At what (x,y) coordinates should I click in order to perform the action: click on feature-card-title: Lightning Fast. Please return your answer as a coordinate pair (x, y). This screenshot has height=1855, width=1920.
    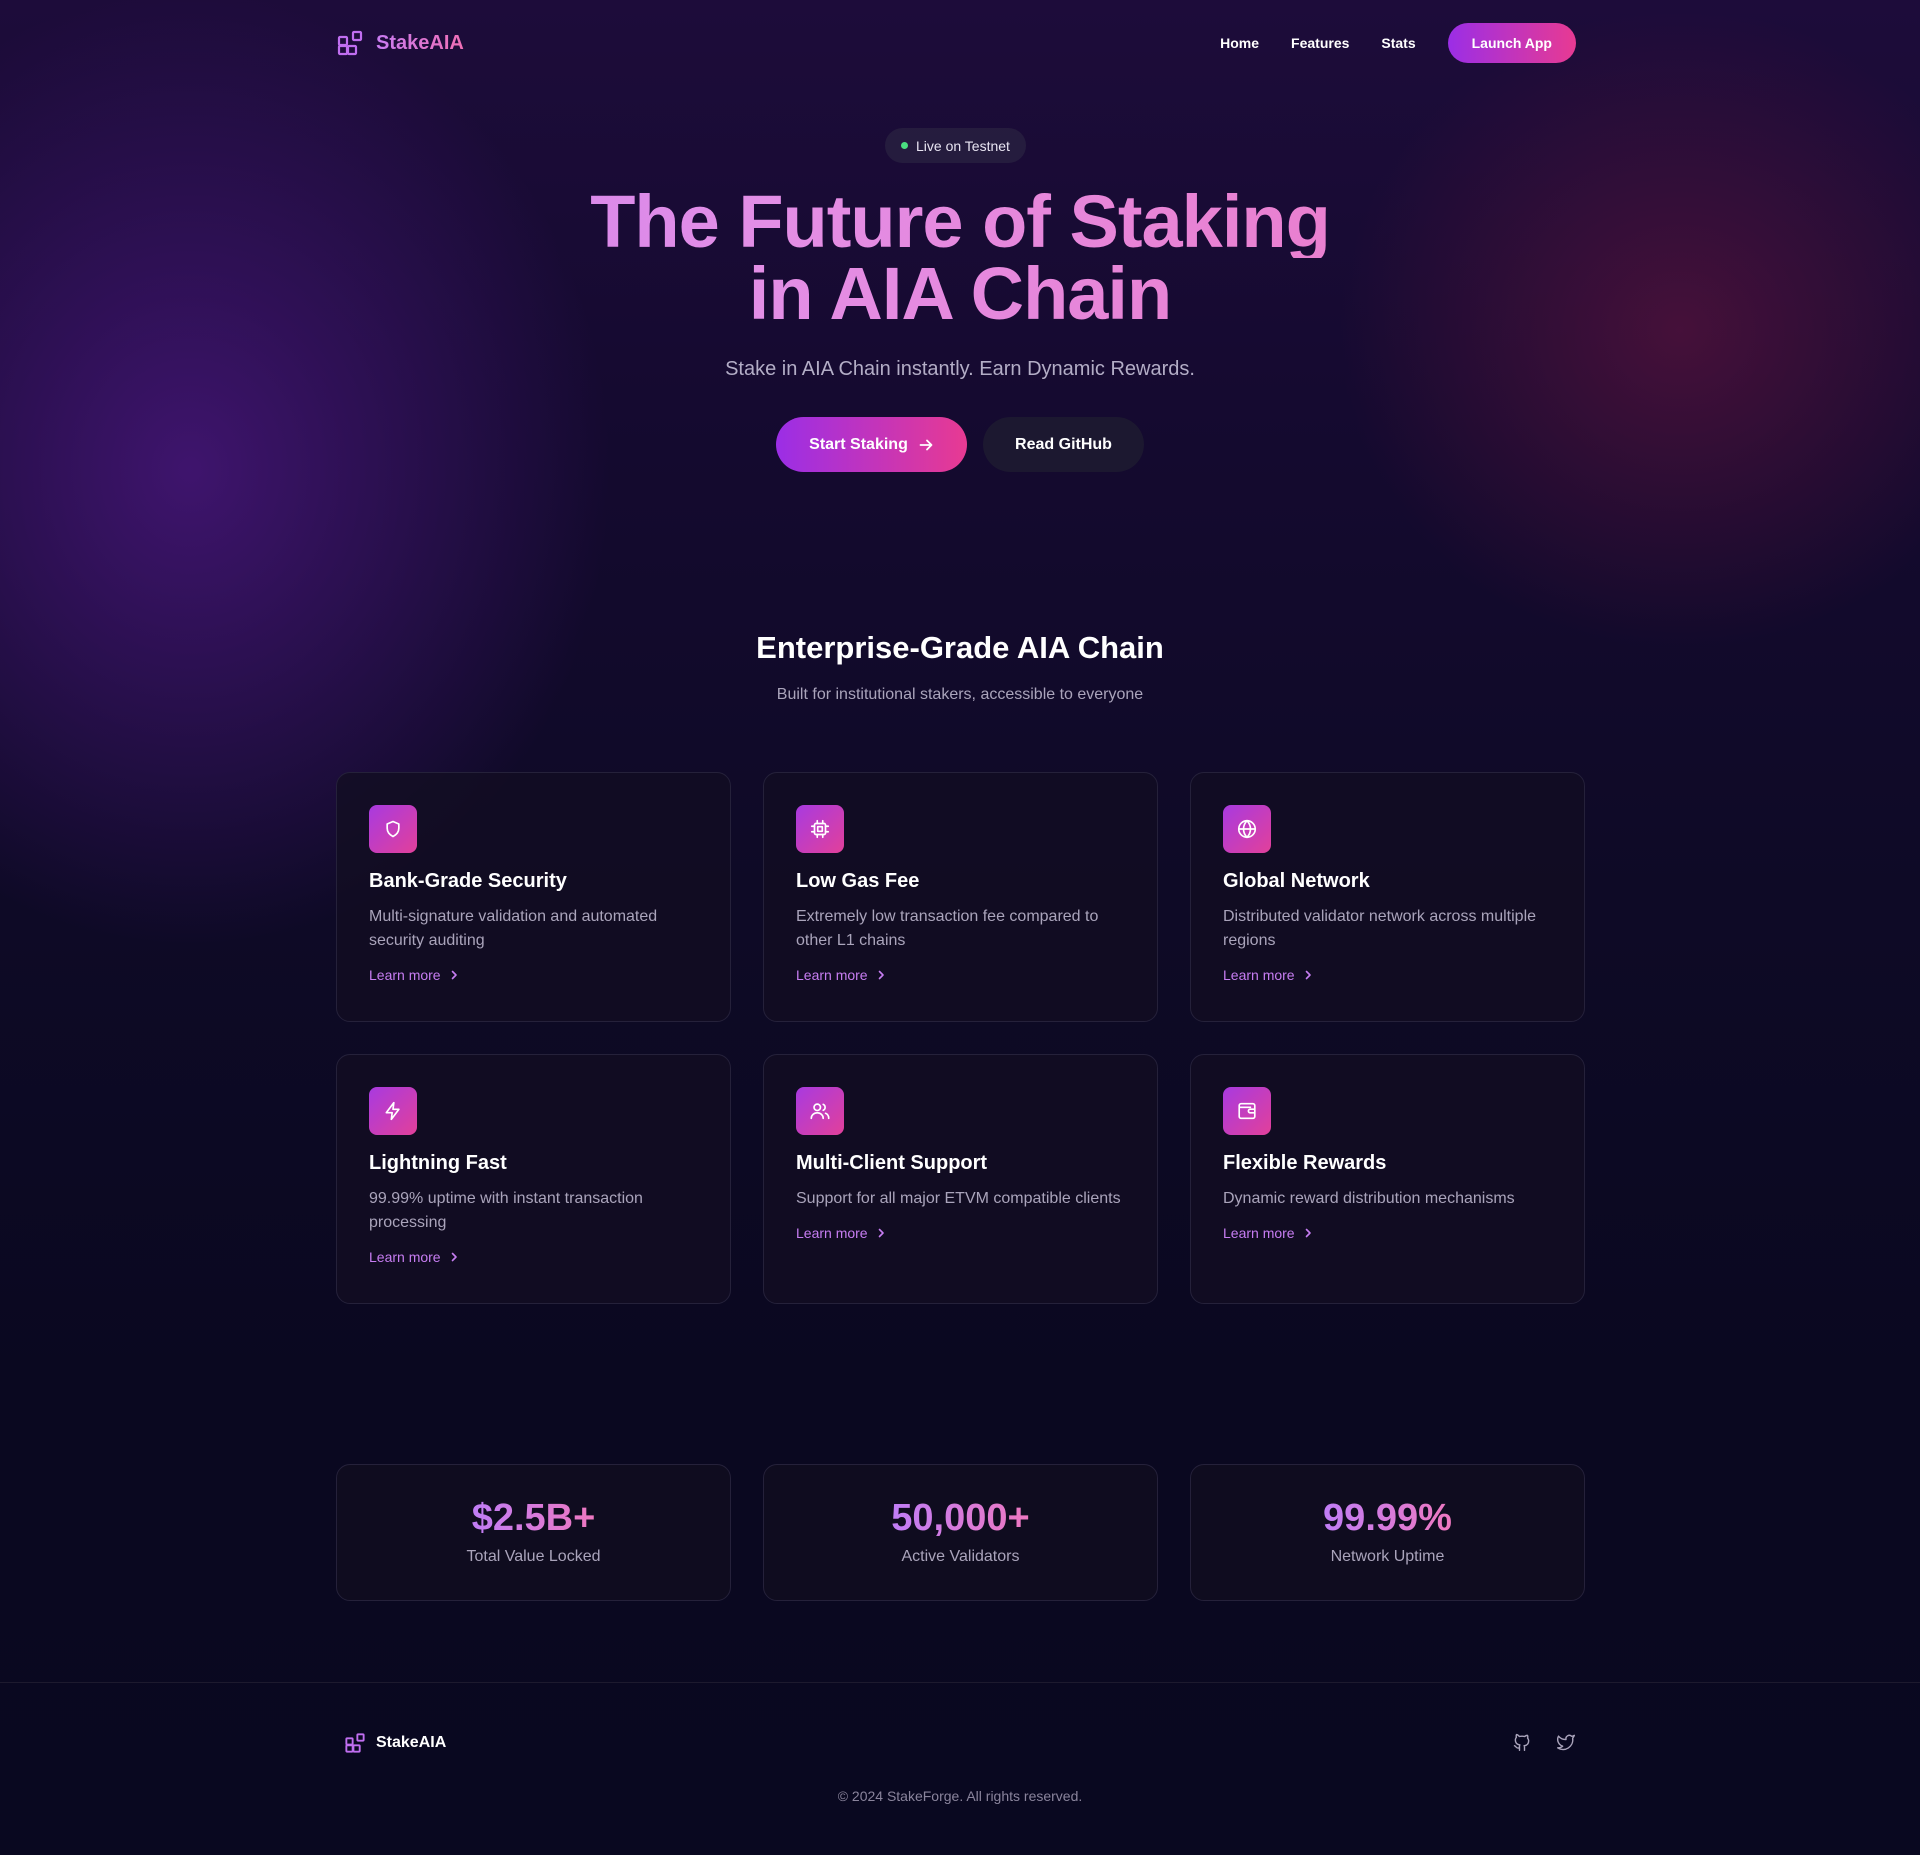
    Looking at the image, I should click on (438, 1163).